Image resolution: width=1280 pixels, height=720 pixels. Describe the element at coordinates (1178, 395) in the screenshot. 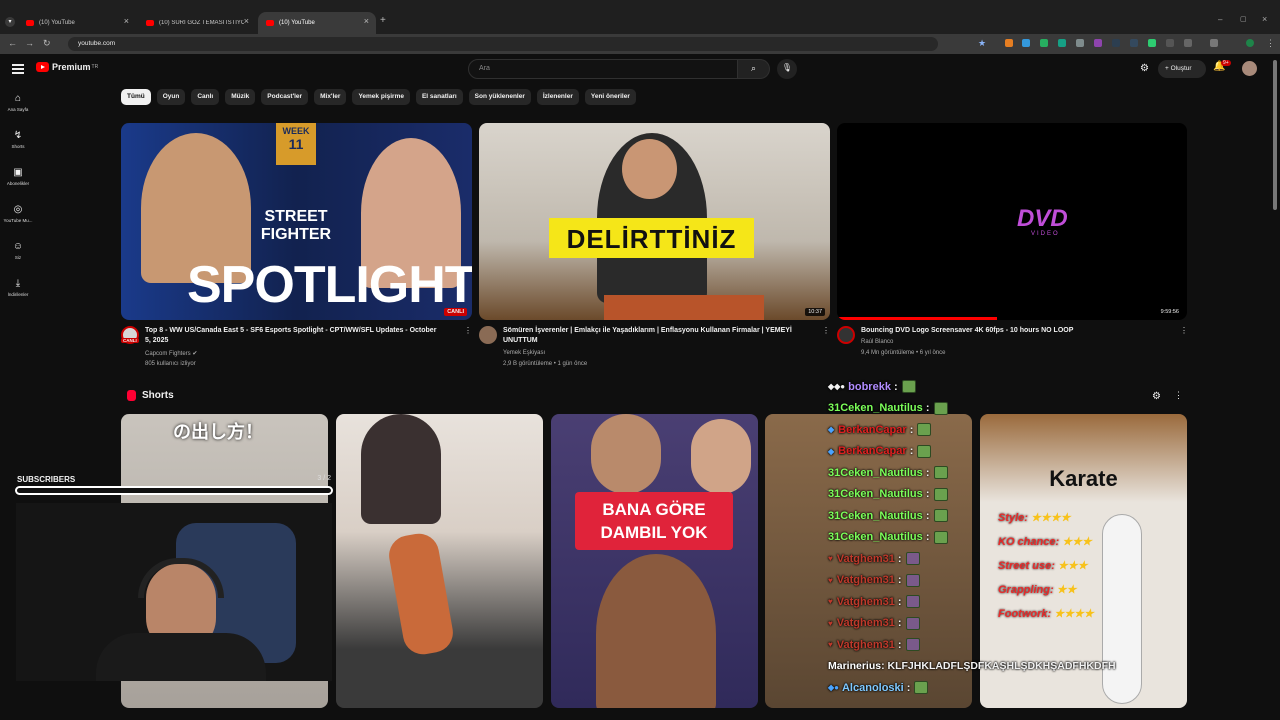

I see `shorts-more-icon: ⋮` at that location.